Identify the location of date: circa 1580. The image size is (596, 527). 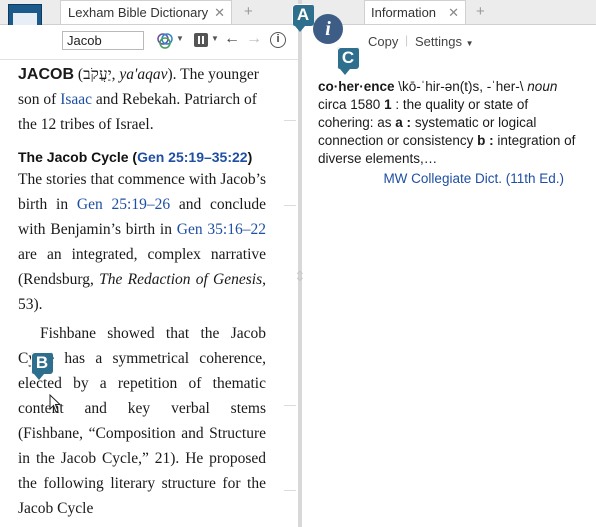
(349, 104).